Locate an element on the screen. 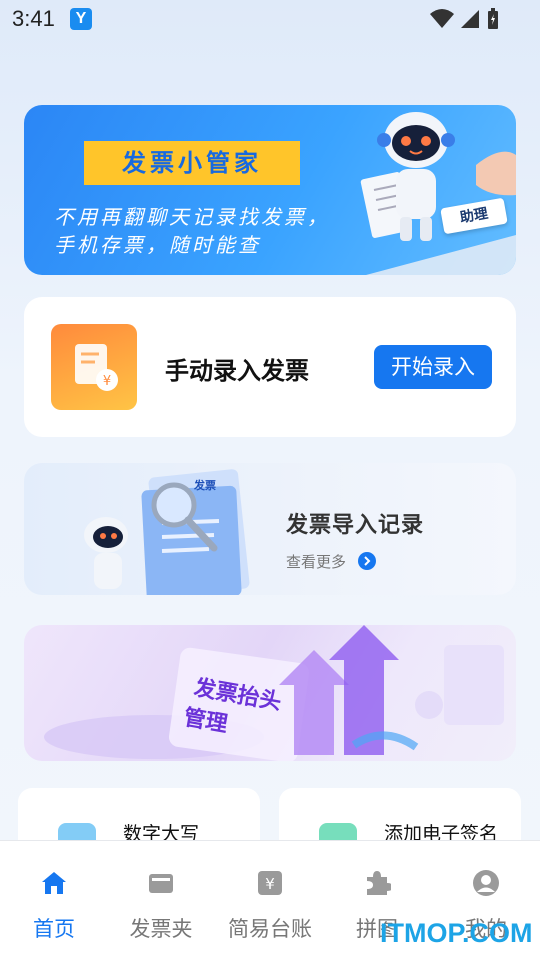 Image resolution: width=540 pixels, height=960 pixels. chevron-right-icon is located at coordinates (367, 561).